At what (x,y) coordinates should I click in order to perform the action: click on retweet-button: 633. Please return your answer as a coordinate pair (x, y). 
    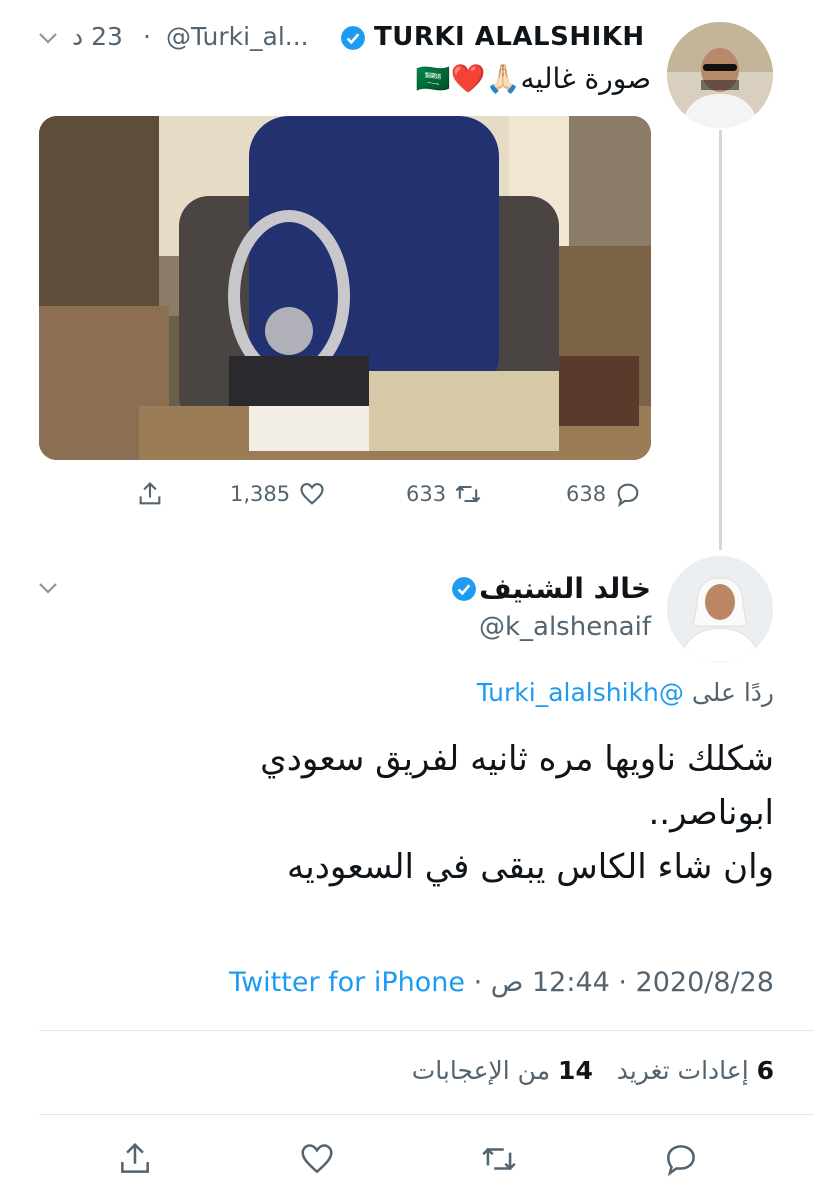
    Looking at the image, I should click on (444, 494).